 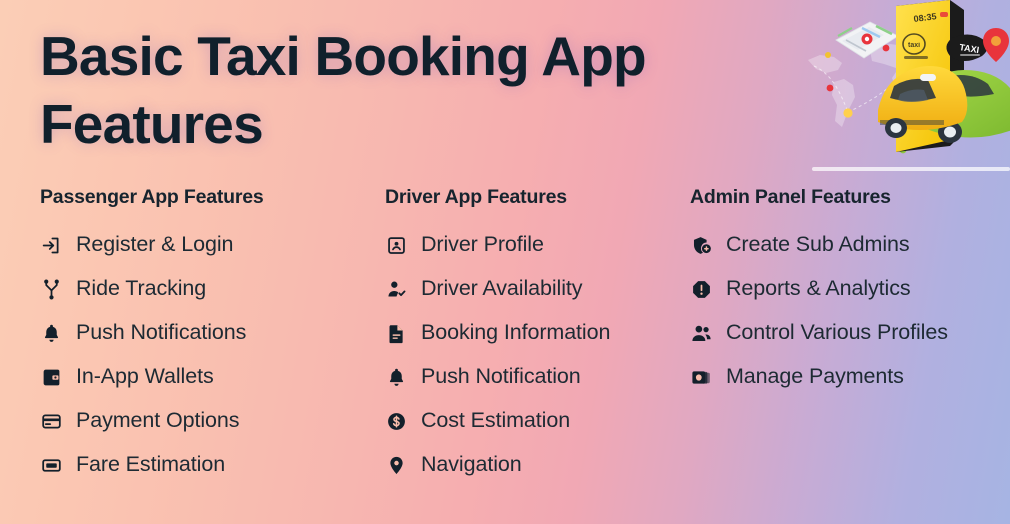 I want to click on feature-item-fare-estimation: Fare Estimation, so click(x=205, y=465).